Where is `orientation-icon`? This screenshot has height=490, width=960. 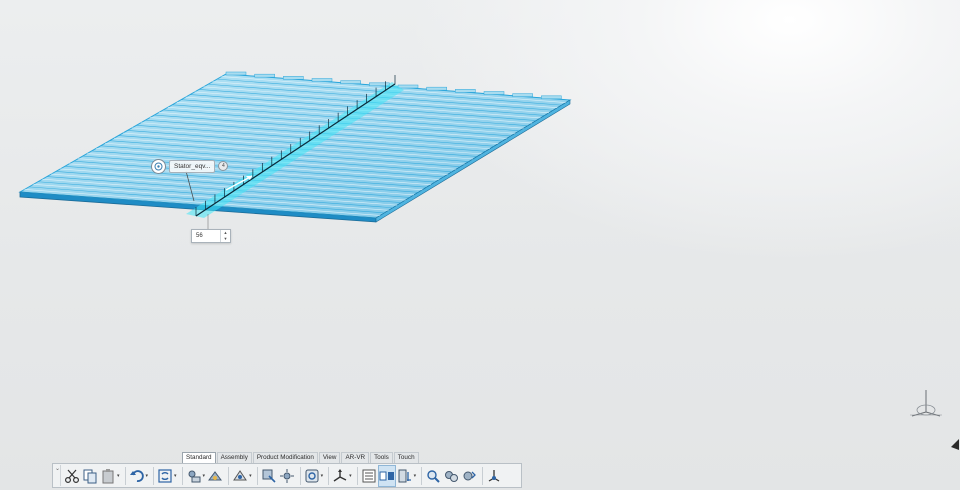
orientation-icon is located at coordinates (494, 476).